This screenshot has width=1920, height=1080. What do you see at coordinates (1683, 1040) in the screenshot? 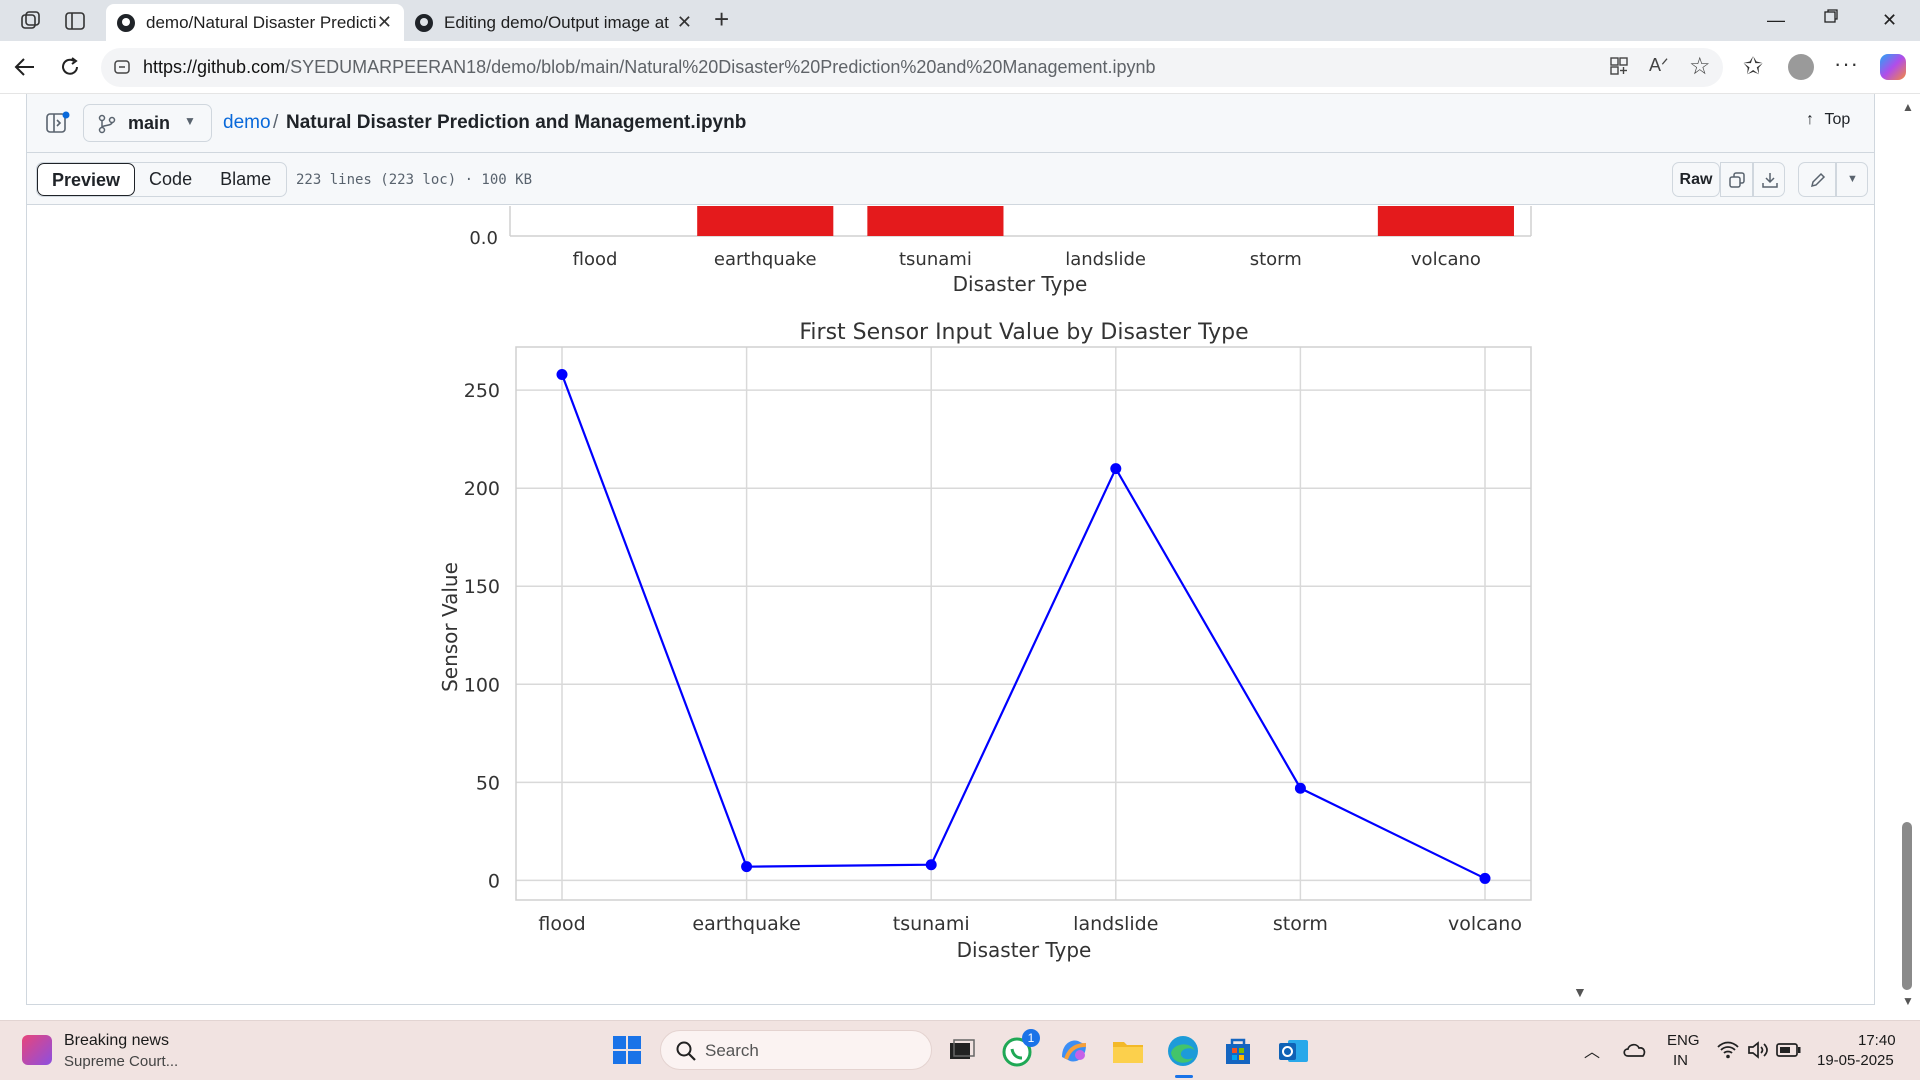
I see `language-indicator-line1: ENG` at bounding box center [1683, 1040].